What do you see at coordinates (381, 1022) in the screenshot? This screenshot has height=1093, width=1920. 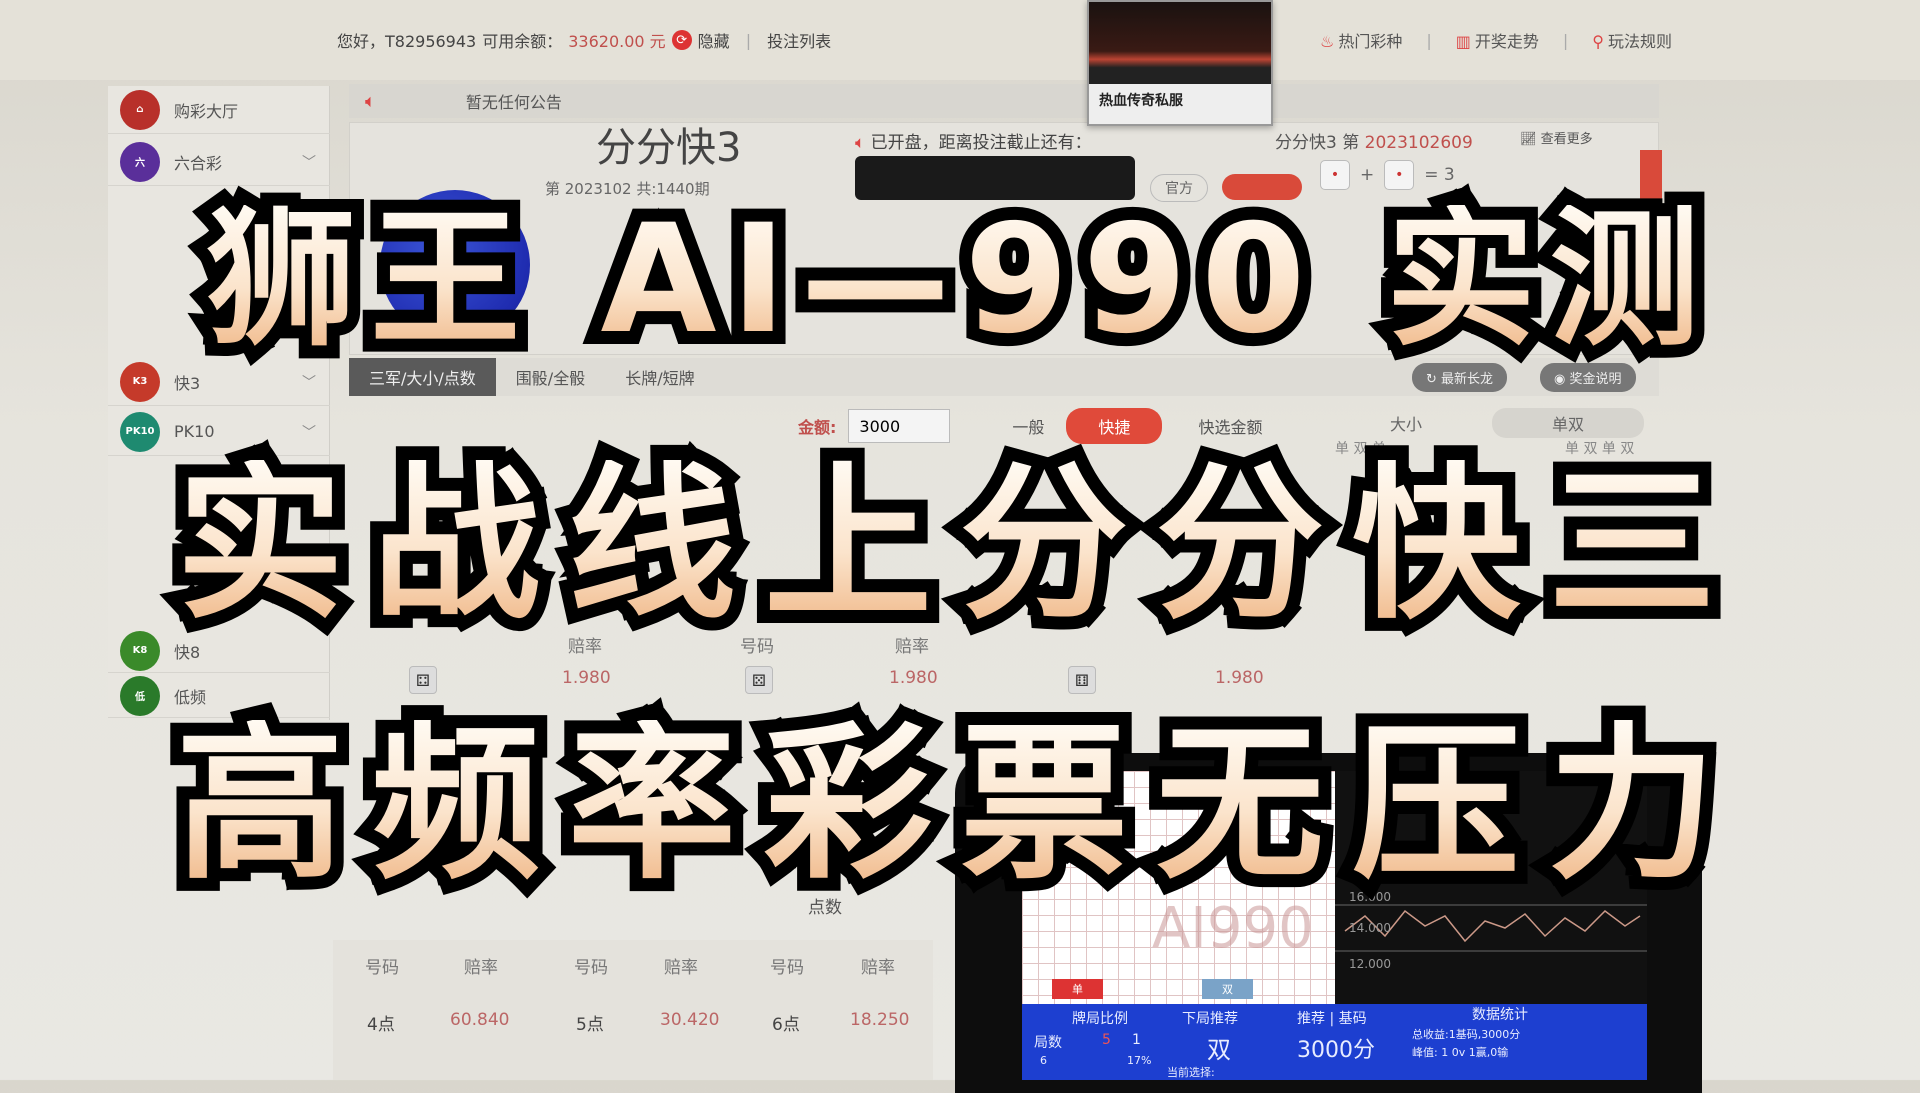 I see `point-label: 4点` at bounding box center [381, 1022].